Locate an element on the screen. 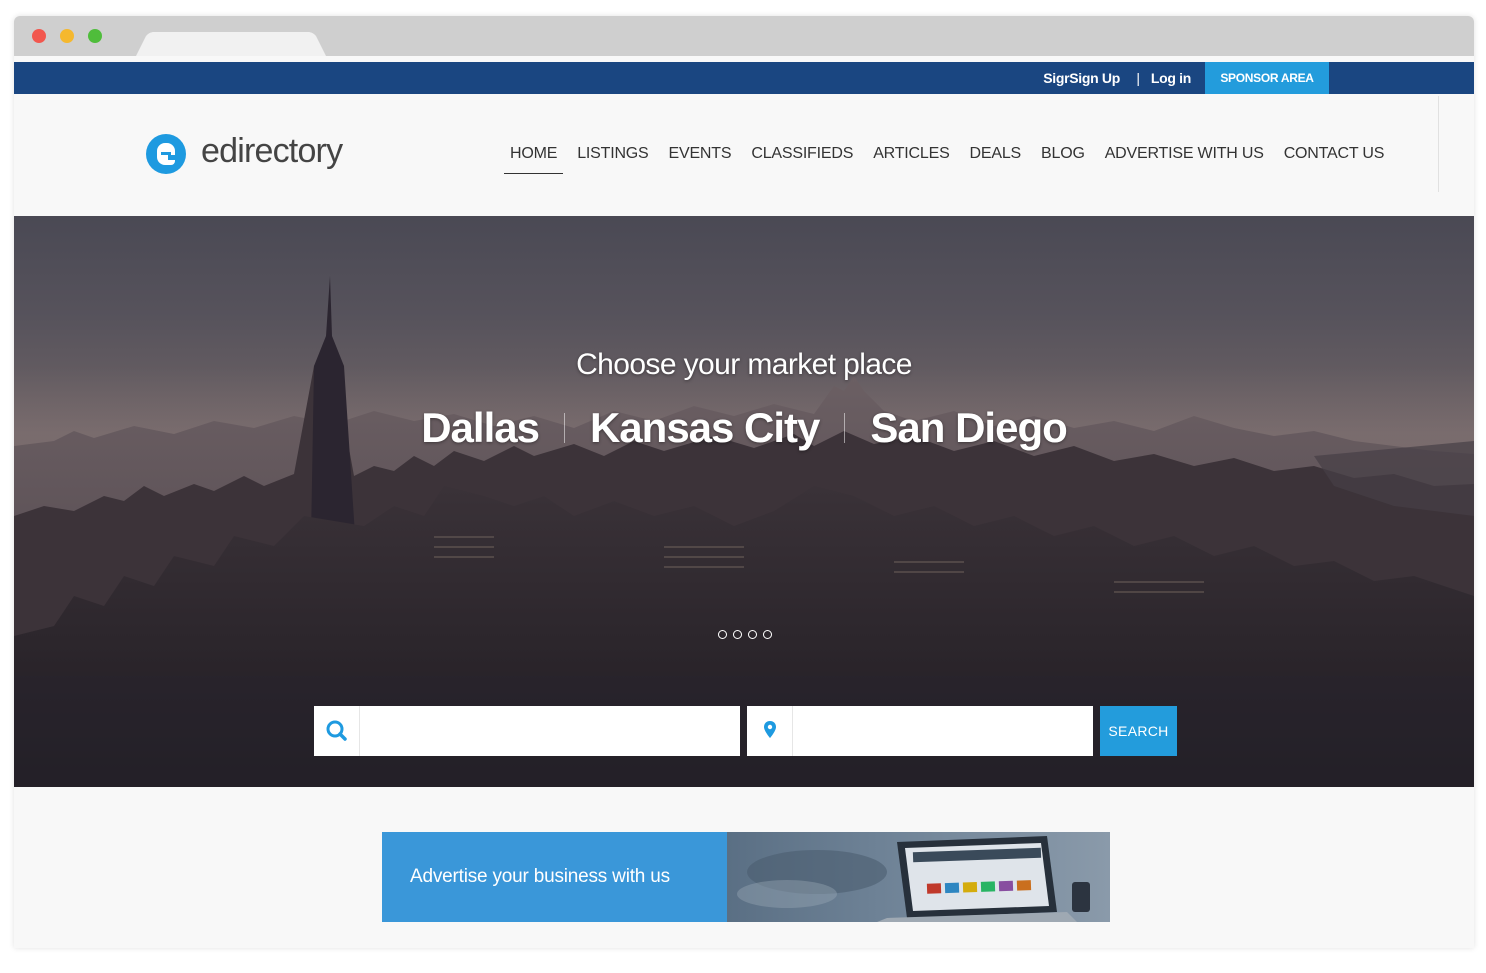 The height and width of the screenshot is (973, 1486). browser-tab is located at coordinates (231, 44).